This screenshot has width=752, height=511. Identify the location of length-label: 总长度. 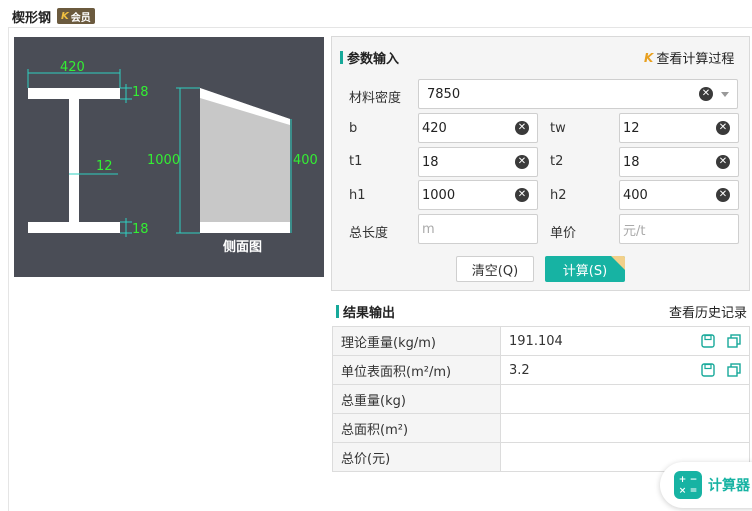
(369, 233).